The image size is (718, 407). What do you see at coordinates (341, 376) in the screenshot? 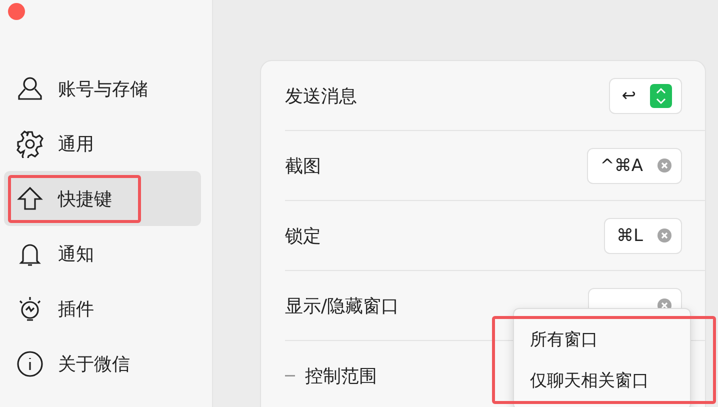
I see `setting-label: 控制范围` at bounding box center [341, 376].